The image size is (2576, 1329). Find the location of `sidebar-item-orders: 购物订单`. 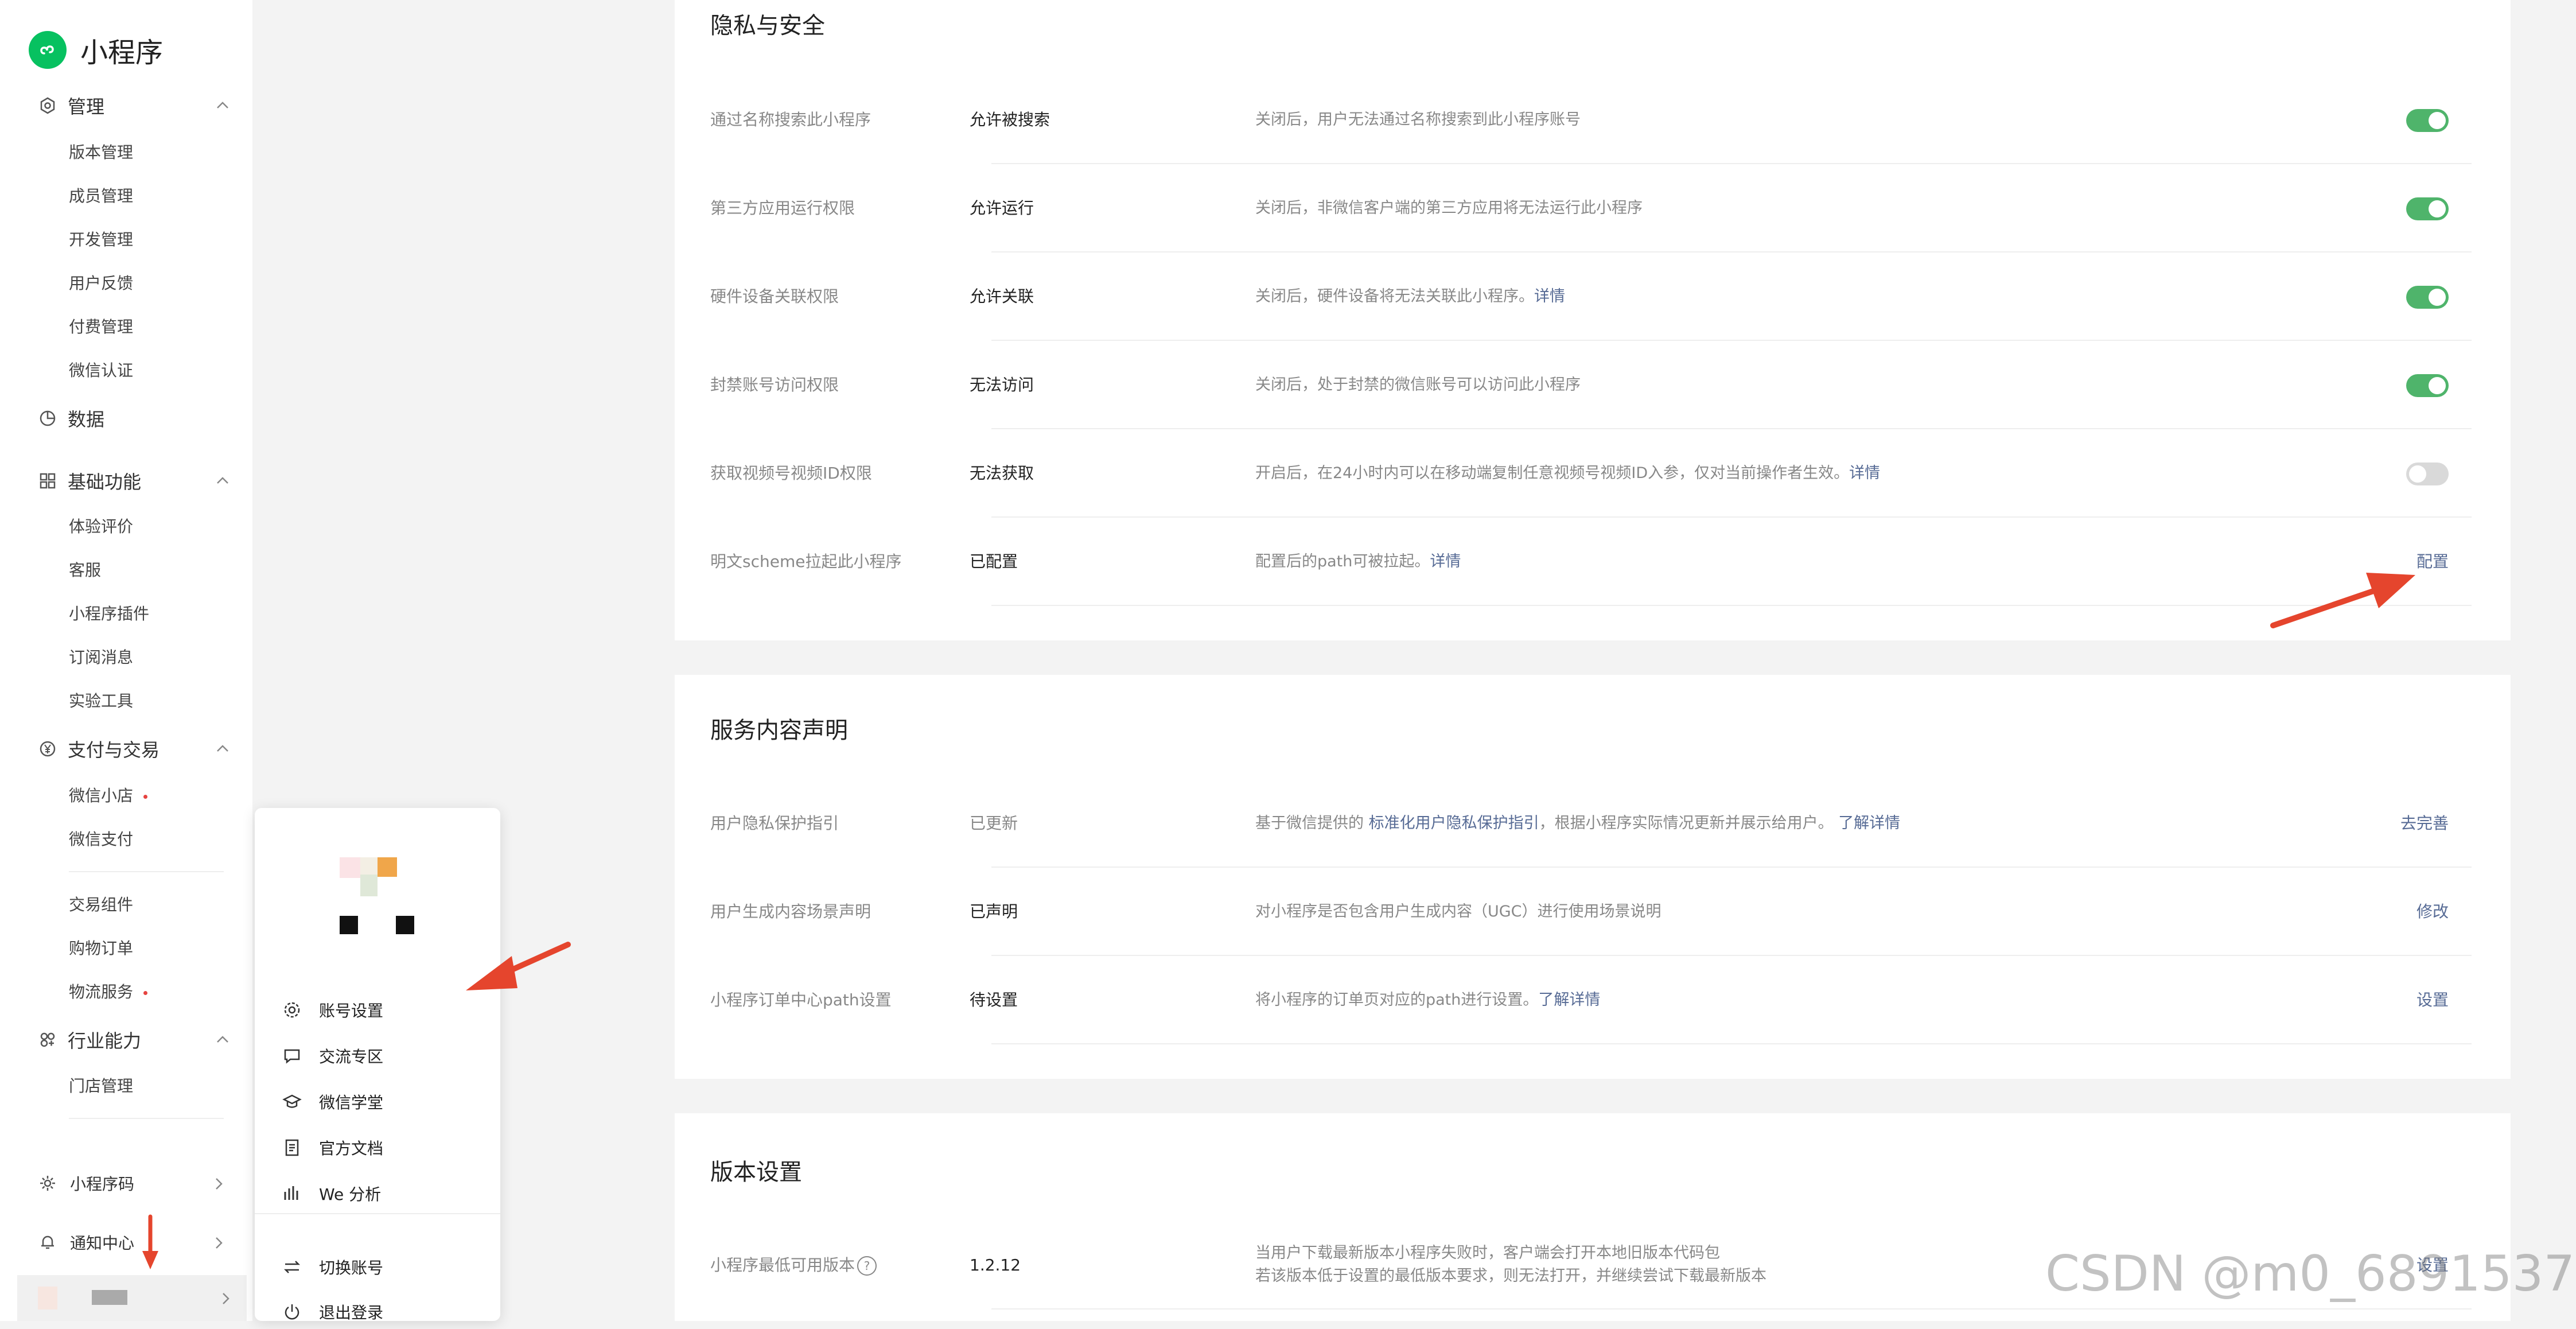

sidebar-item-orders: 购物订单 is located at coordinates (101, 949).